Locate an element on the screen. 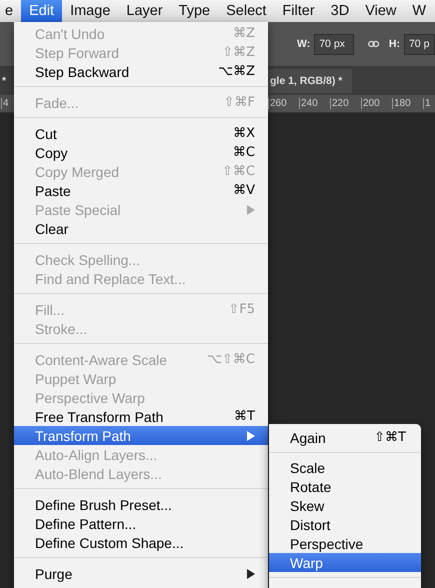  menu-item: Clear is located at coordinates (141, 228).